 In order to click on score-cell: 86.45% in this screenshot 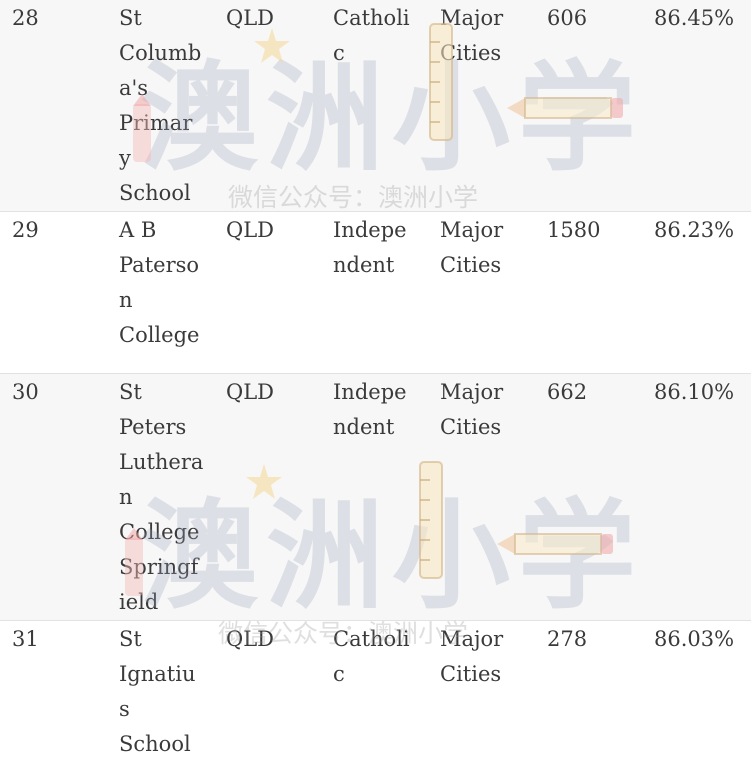, I will do `click(696, 106)`.